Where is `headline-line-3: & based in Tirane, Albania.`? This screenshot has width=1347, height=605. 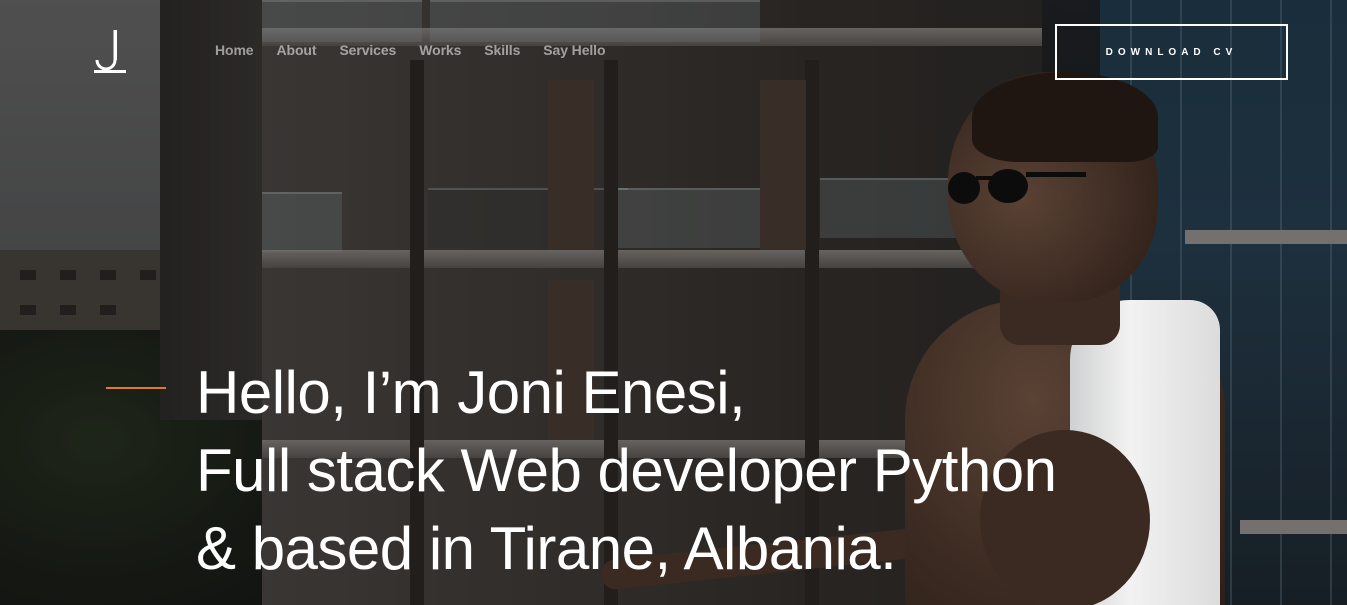 headline-line-3: & based in Tirane, Albania. is located at coordinates (546, 548).